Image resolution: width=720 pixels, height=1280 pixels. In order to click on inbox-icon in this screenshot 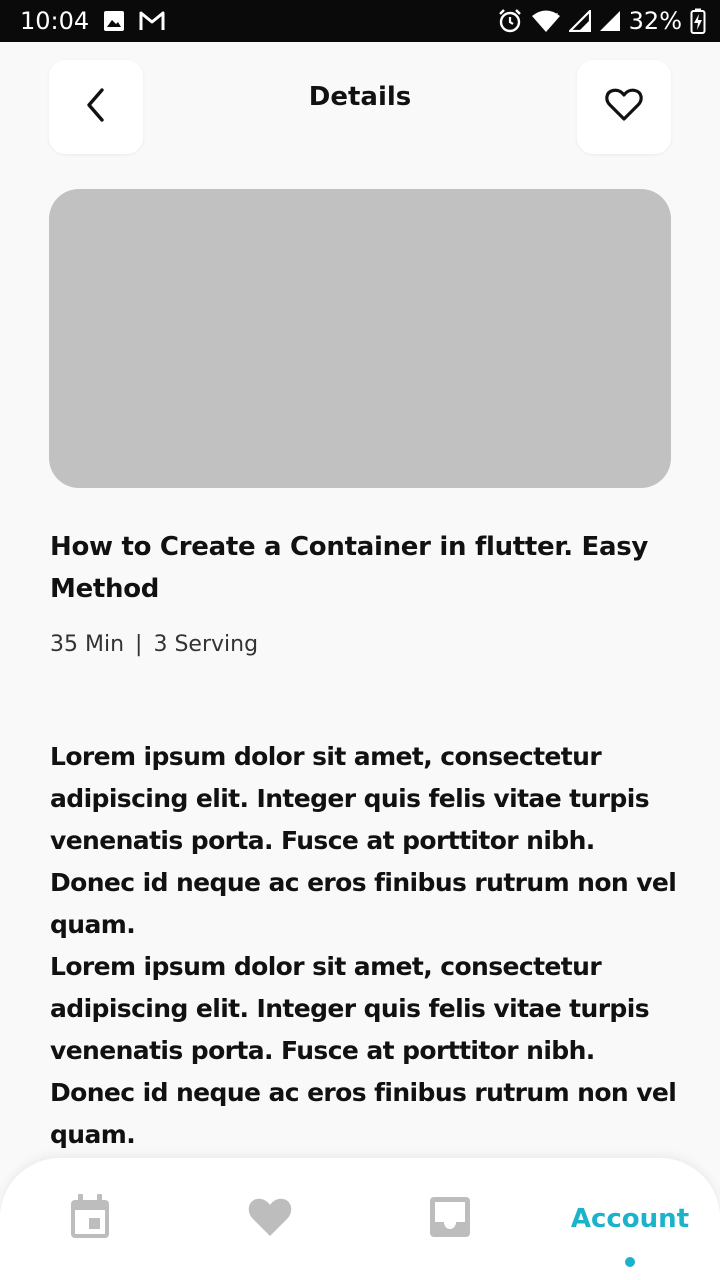, I will do `click(450, 1219)`.